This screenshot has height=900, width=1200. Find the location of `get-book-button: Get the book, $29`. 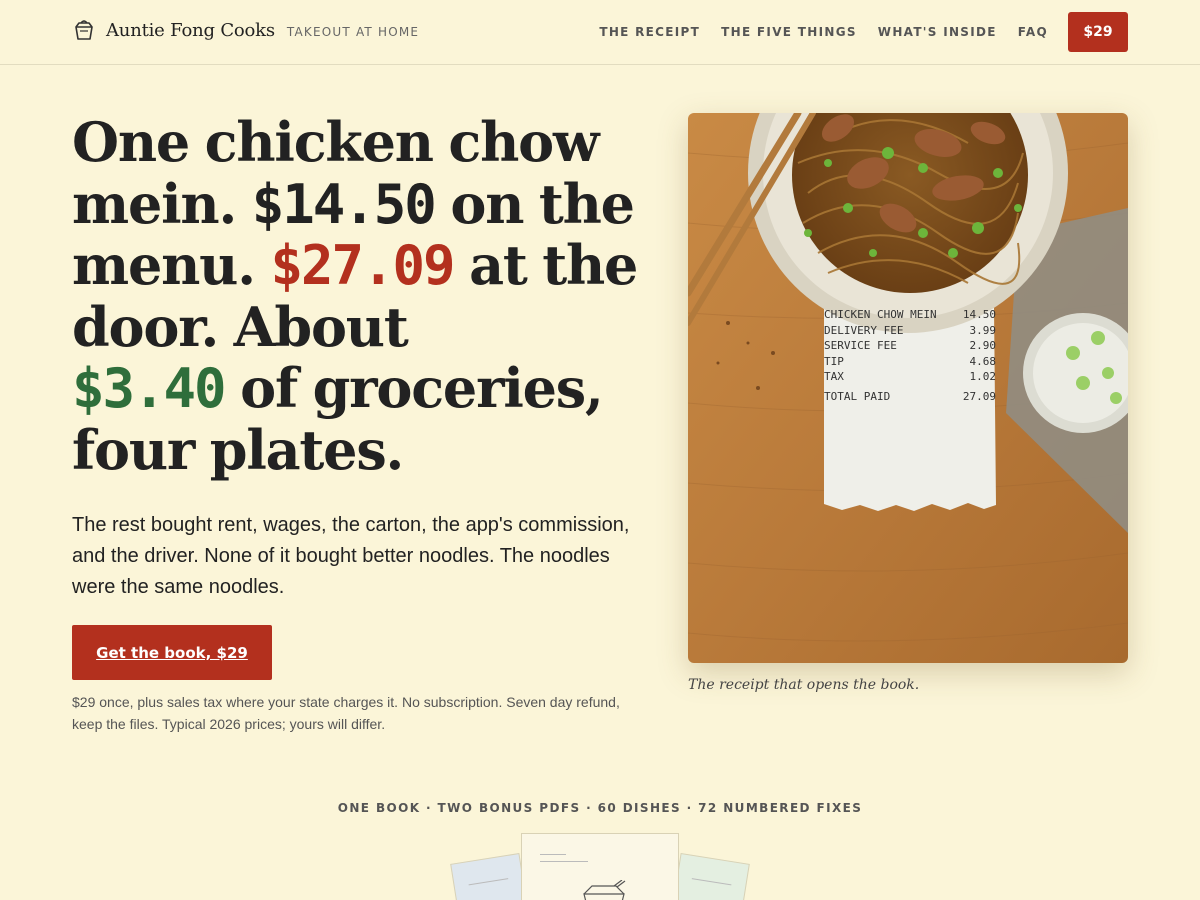

get-book-button: Get the book, $29 is located at coordinates (172, 652).